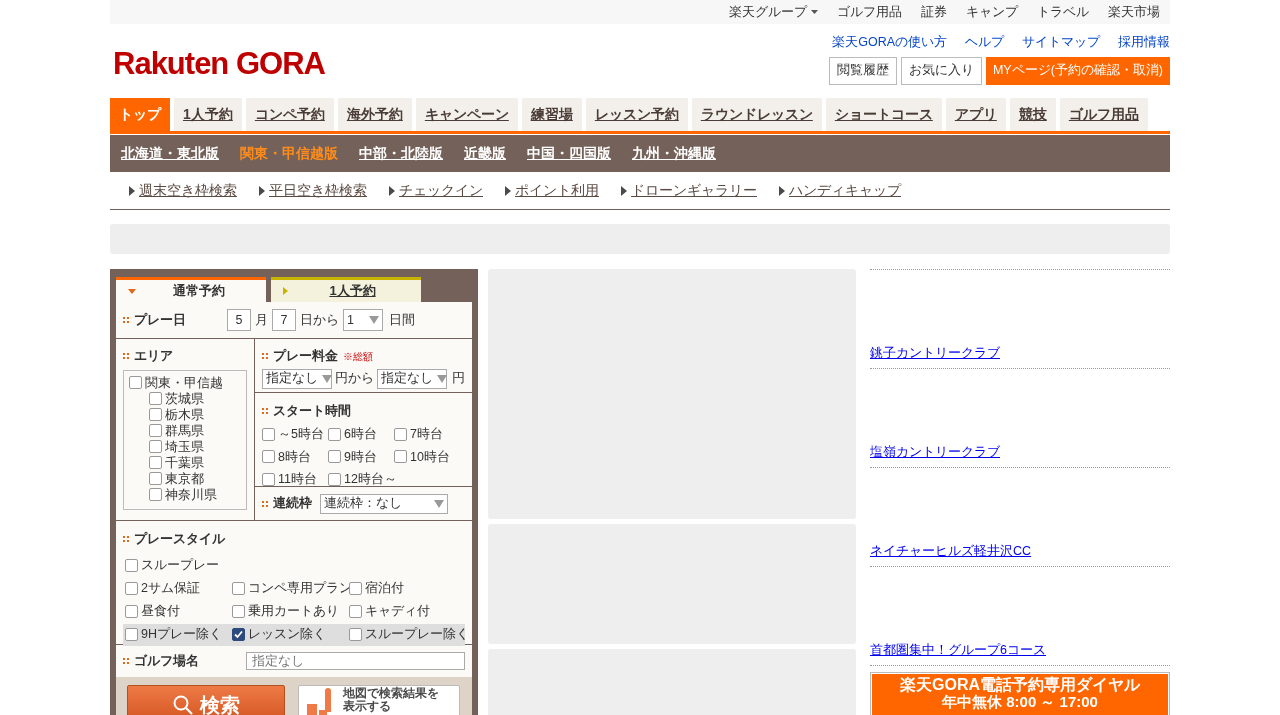 The width and height of the screenshot is (1280, 715). Describe the element at coordinates (1020, 684) in the screenshot. I see `banner-title: 楽天GORA電話予約専用ダイヤル` at that location.